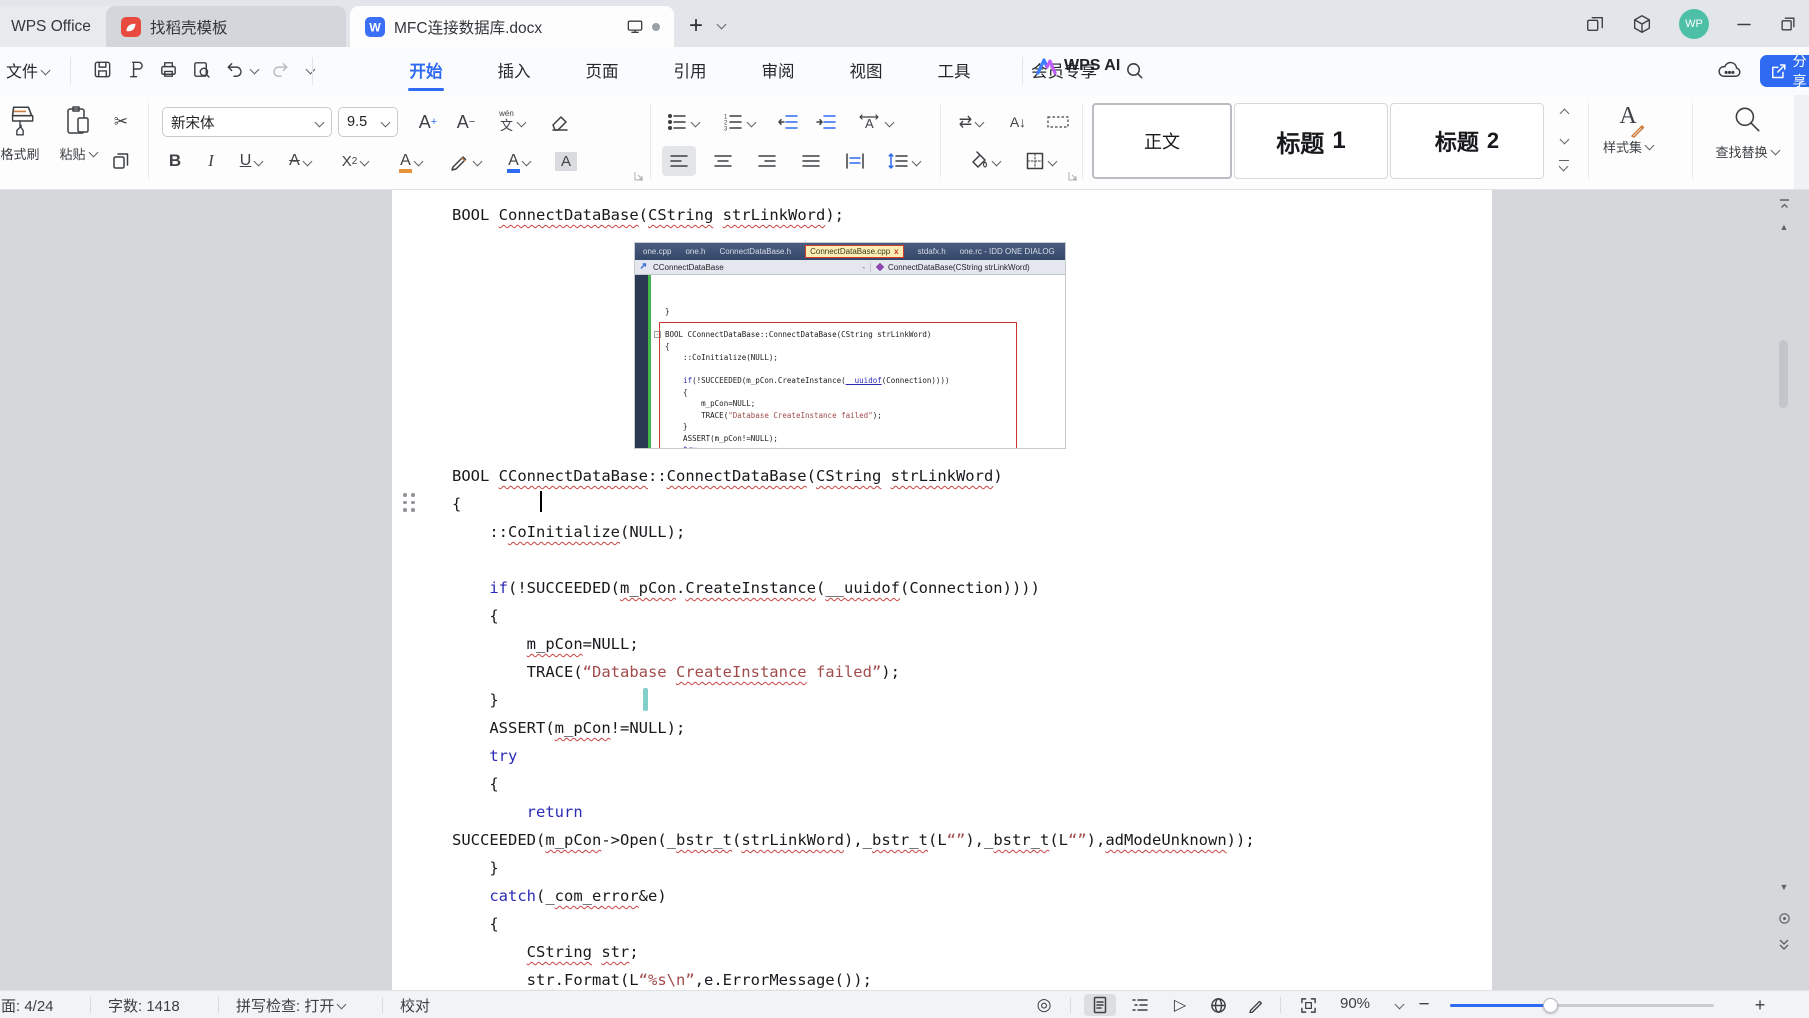 The width and height of the screenshot is (1809, 1018). What do you see at coordinates (1134, 70) in the screenshot?
I see `search-icon` at bounding box center [1134, 70].